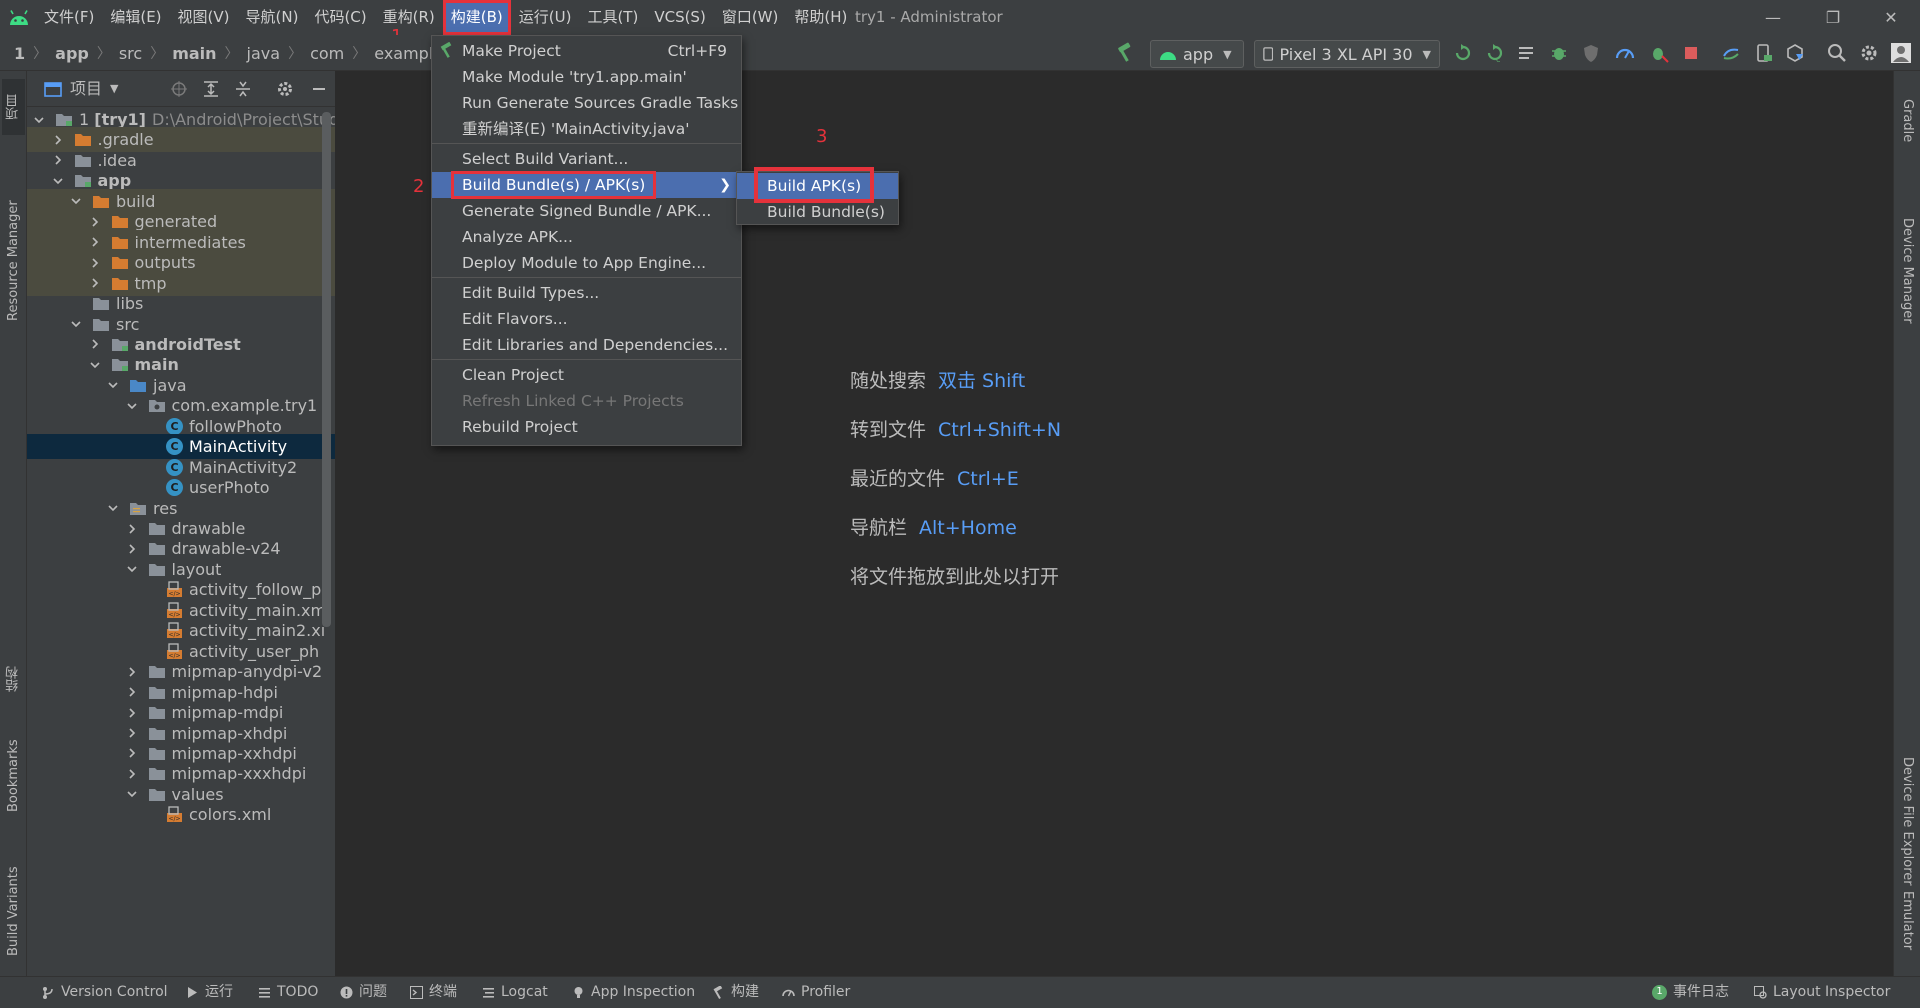 This screenshot has height=1008, width=1920. I want to click on build-menu-item: Make Project Ctrl+F9, so click(586, 51).